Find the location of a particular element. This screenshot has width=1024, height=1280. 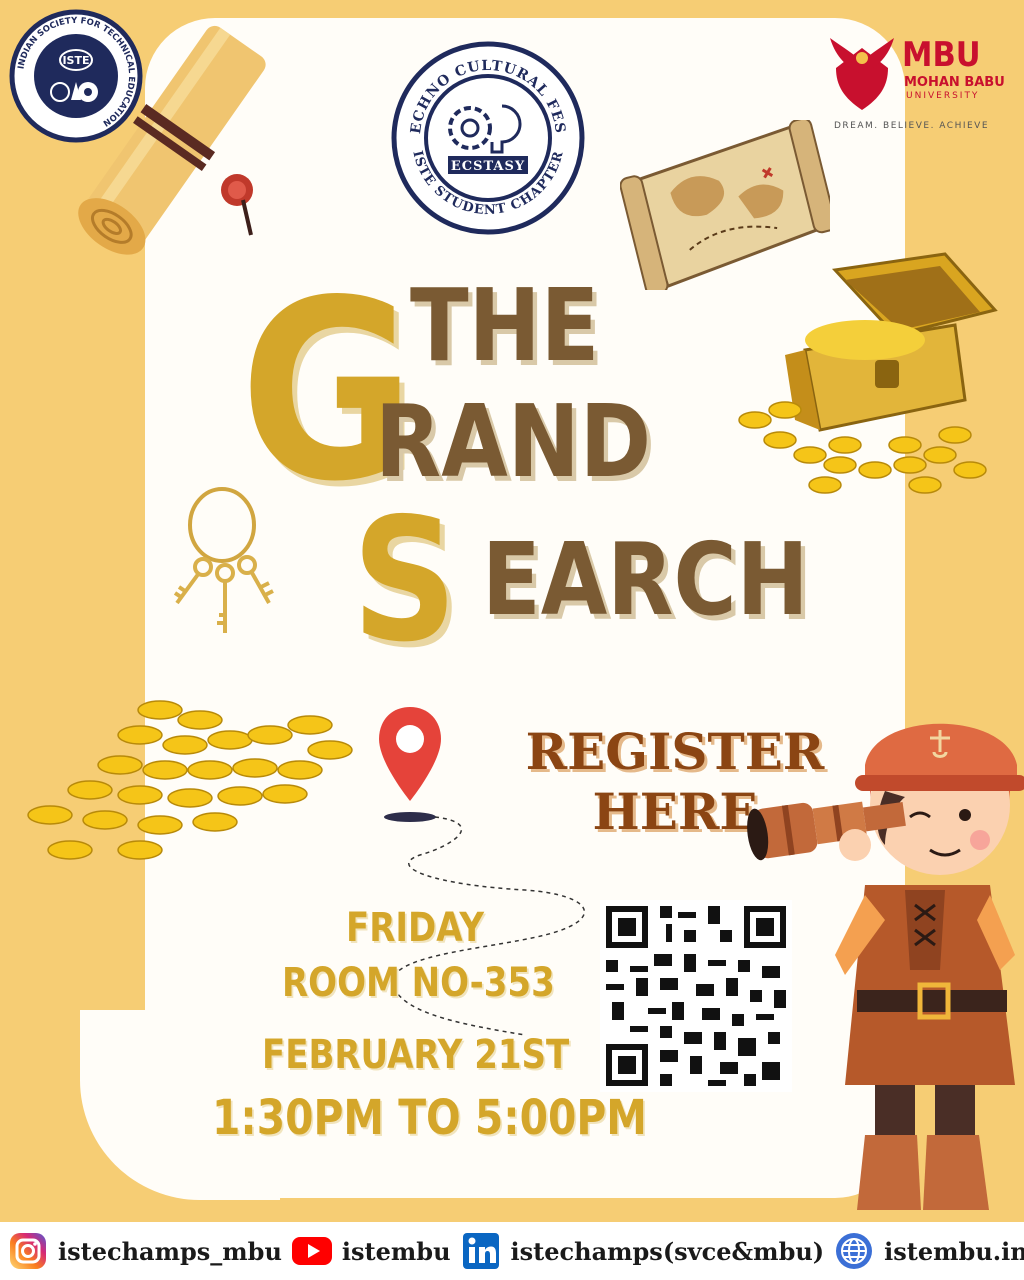

linkedin-handle: istechamps(svce&mbu) is located at coordinates (667, 1251).